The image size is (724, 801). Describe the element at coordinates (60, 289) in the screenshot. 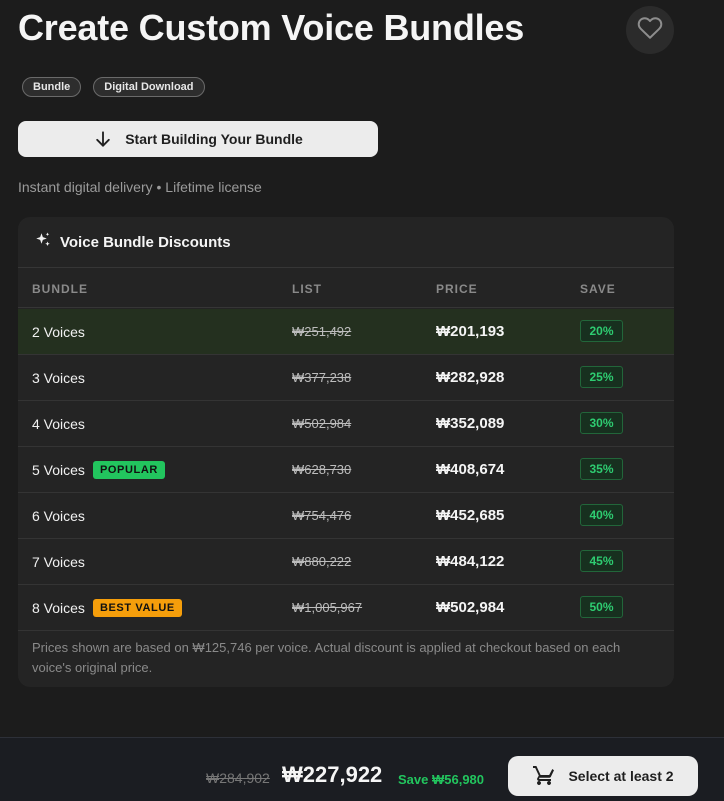

I see `column-header-bundle: BUNDLE` at that location.